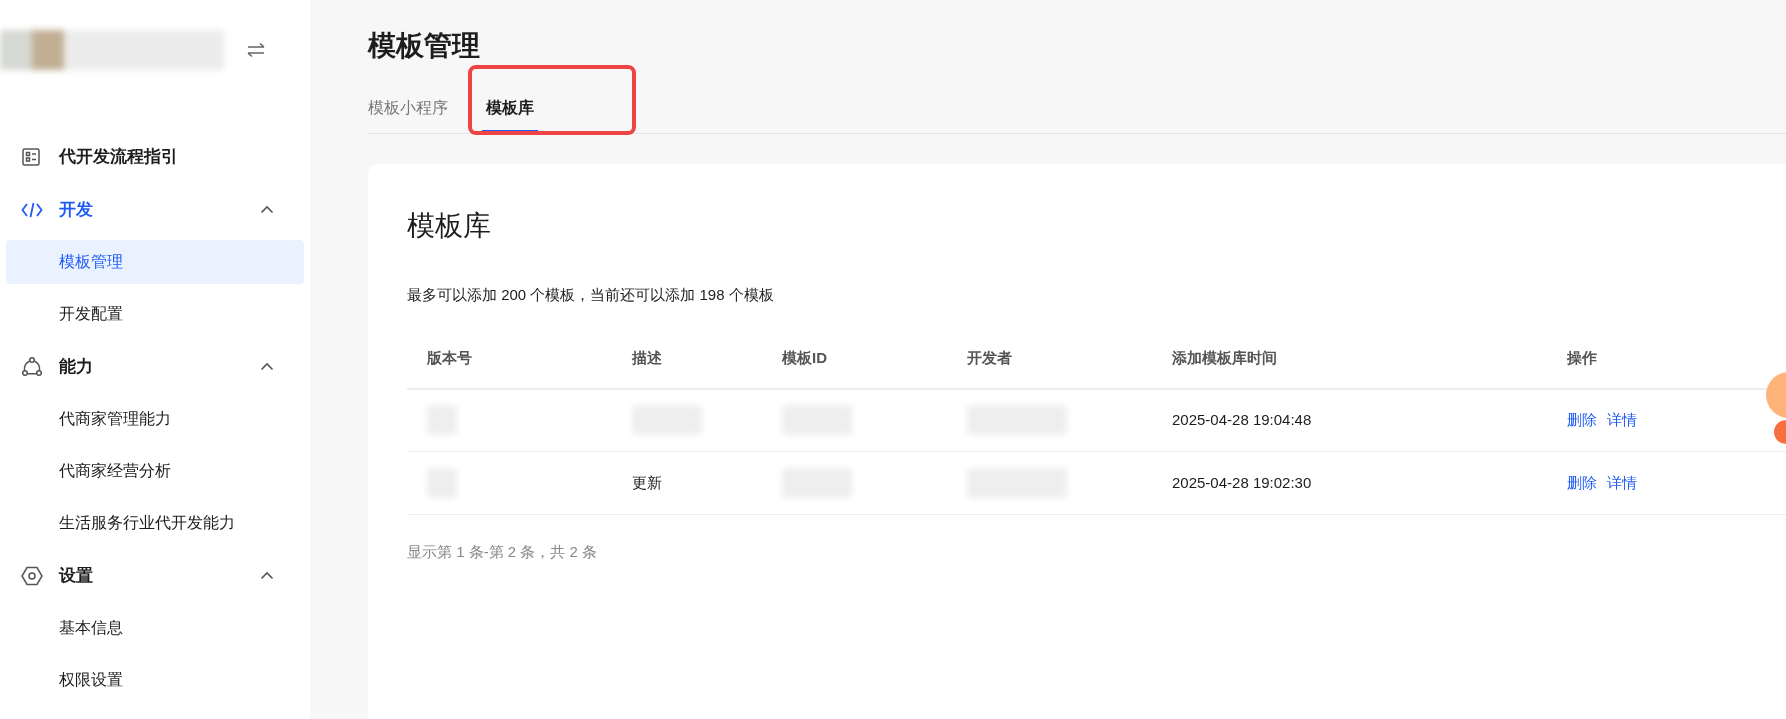  Describe the element at coordinates (155, 628) in the screenshot. I see `nav-item: 基本信息` at that location.